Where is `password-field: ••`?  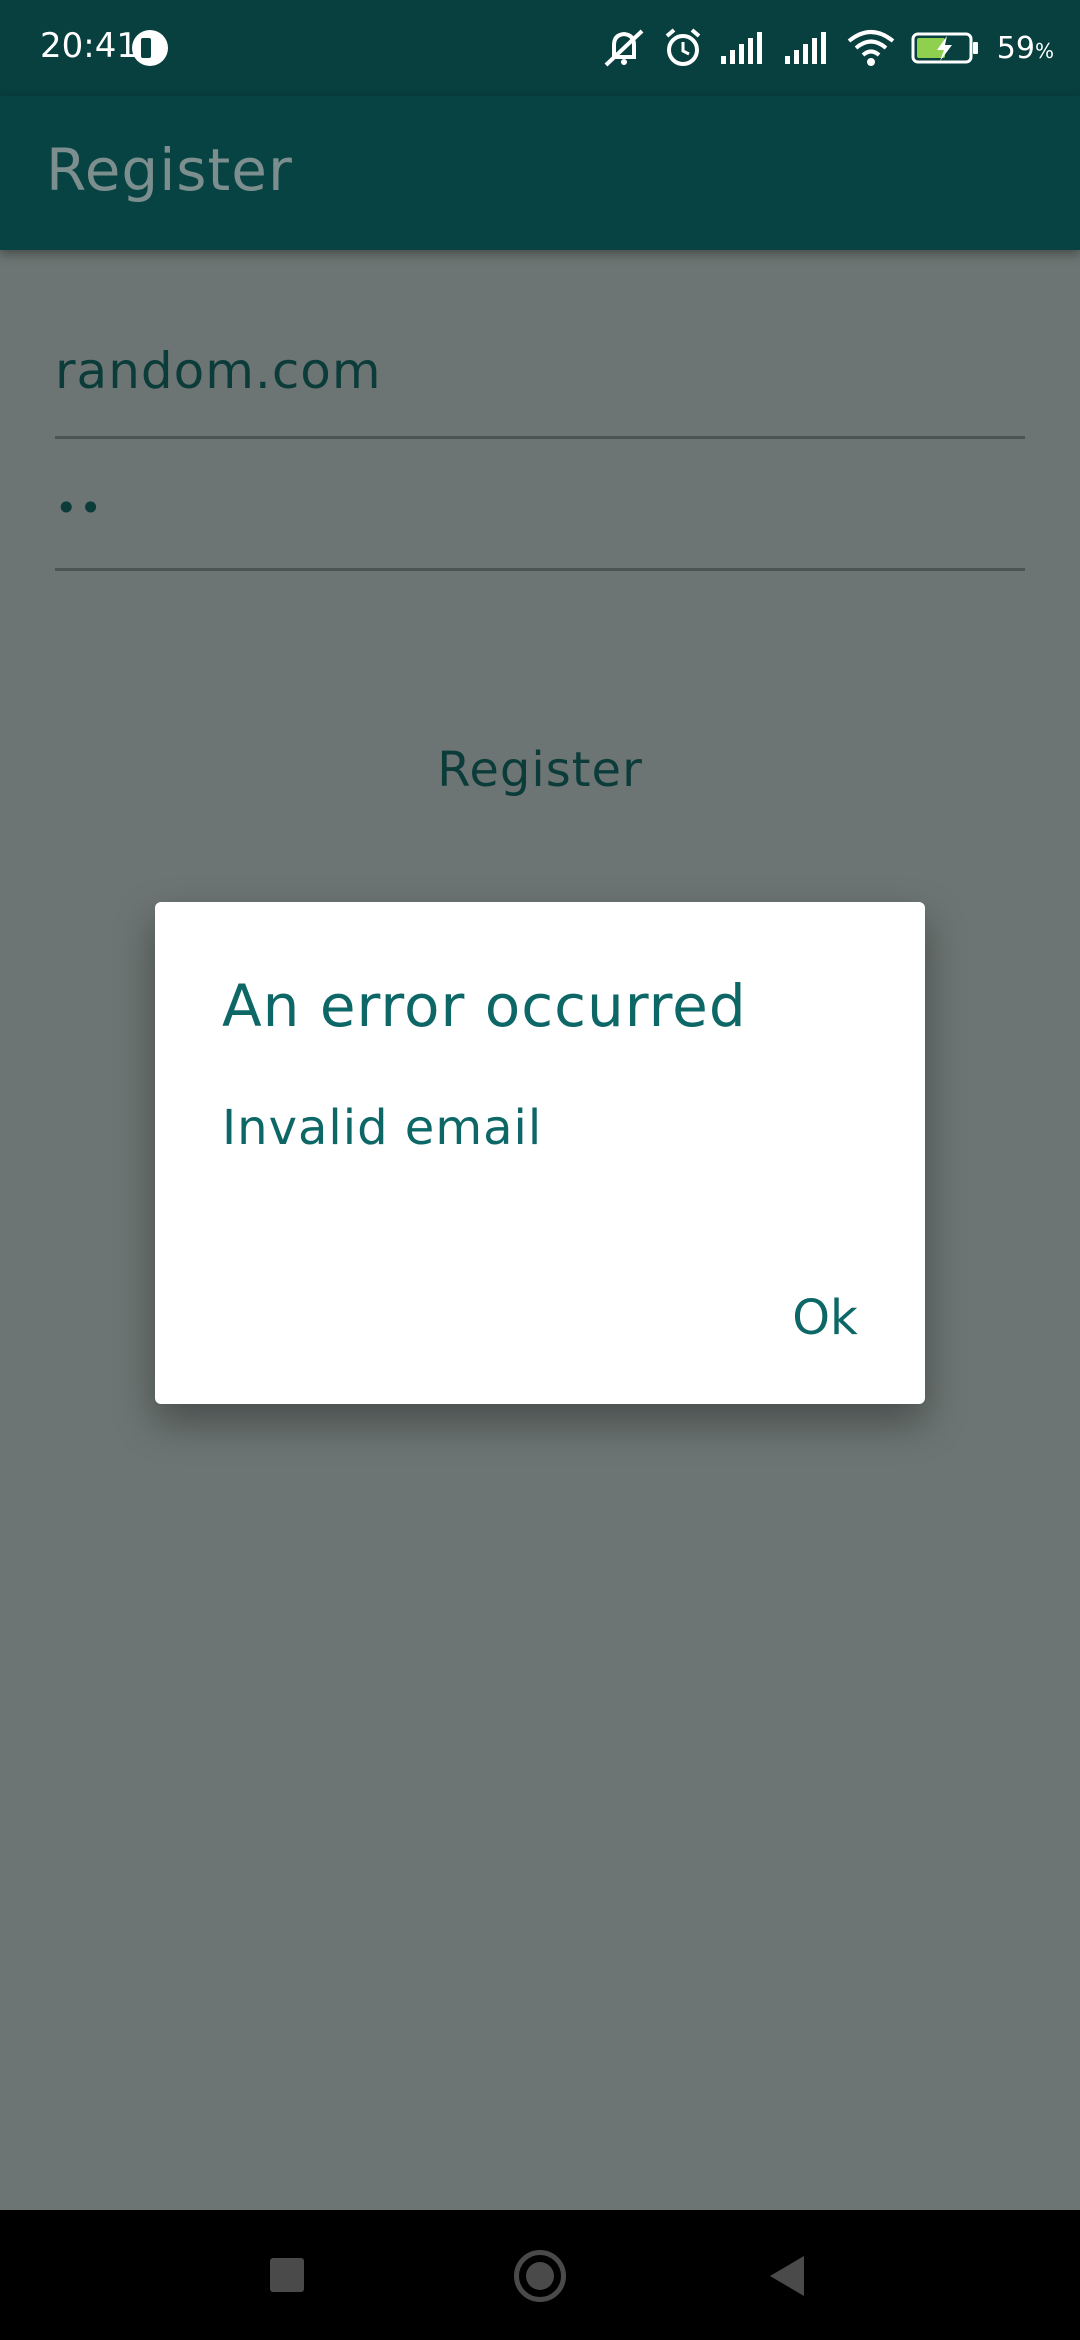
password-field: •• is located at coordinates (540, 513).